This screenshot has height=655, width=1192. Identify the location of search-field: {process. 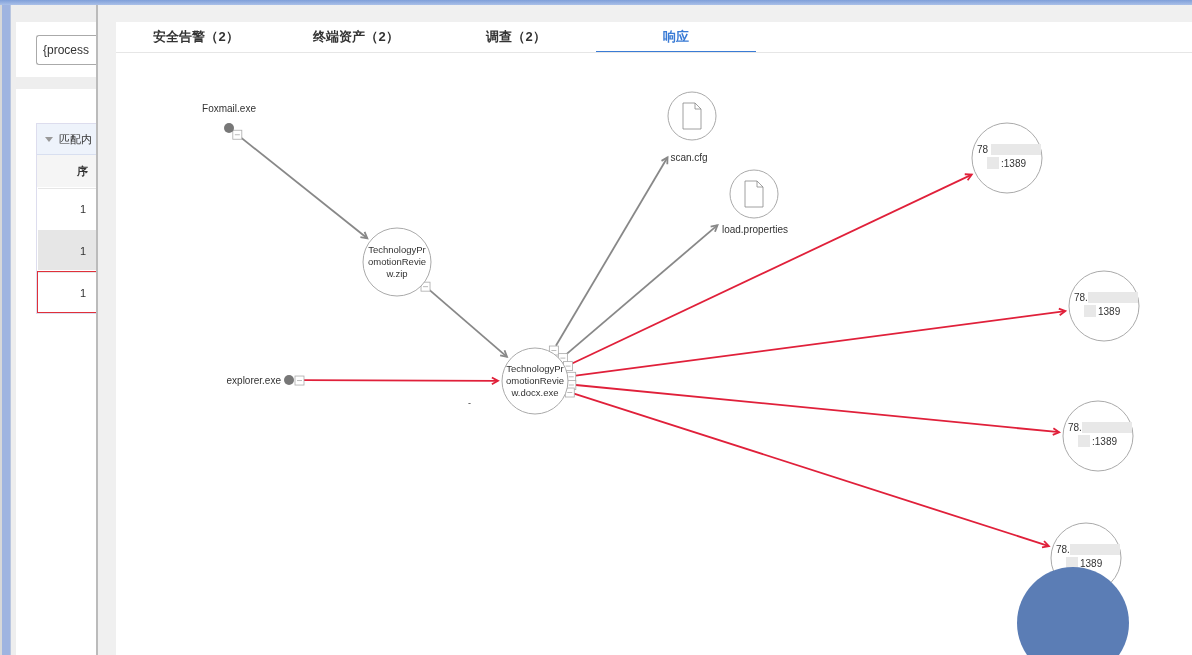
(66, 49).